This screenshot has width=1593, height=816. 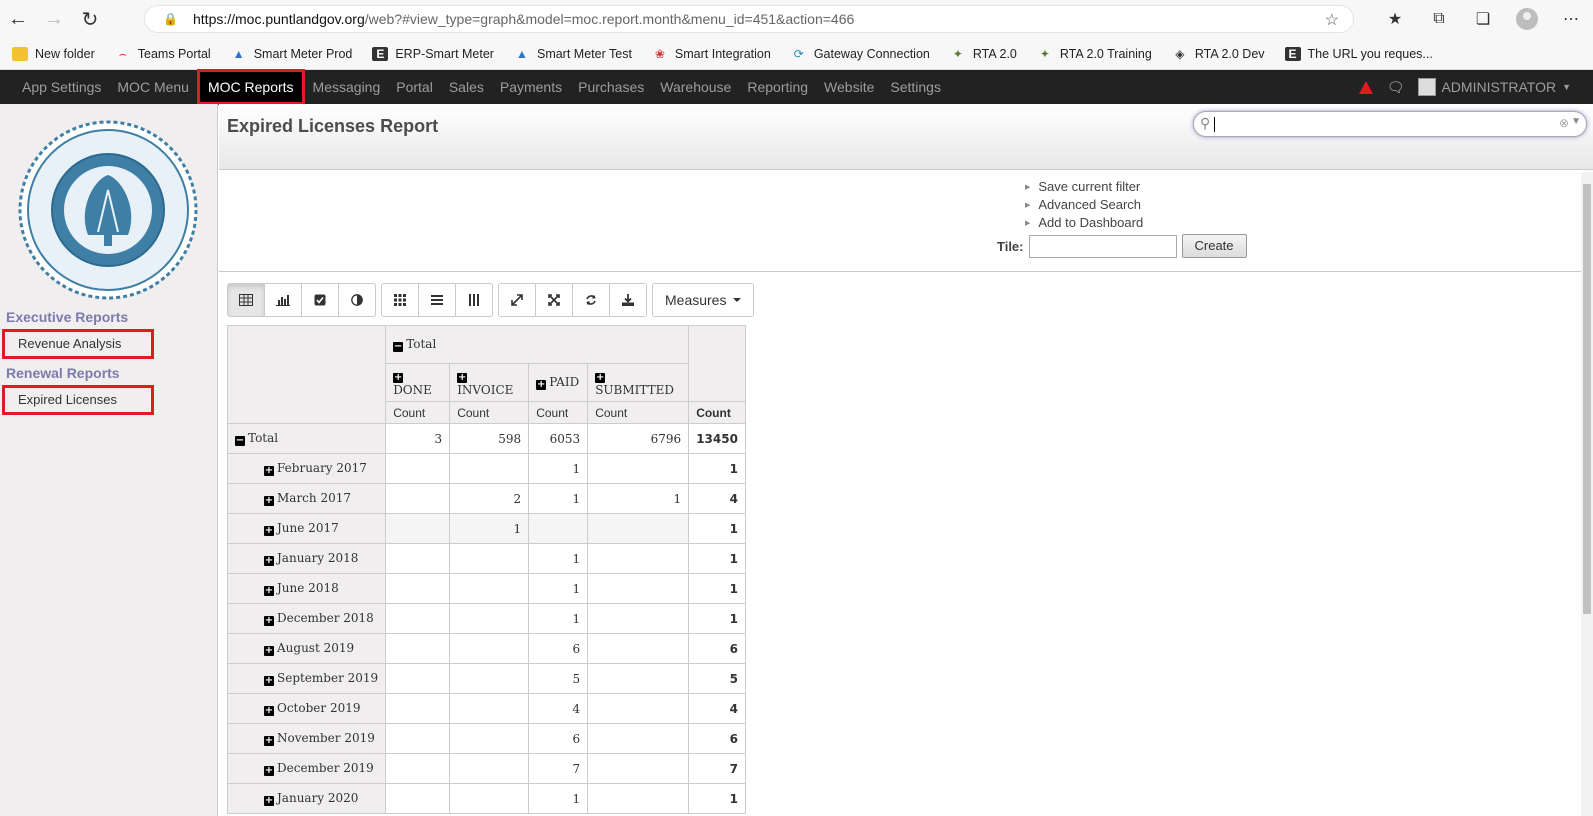 What do you see at coordinates (554, 300) in the screenshot?
I see `fullscreen-icon` at bounding box center [554, 300].